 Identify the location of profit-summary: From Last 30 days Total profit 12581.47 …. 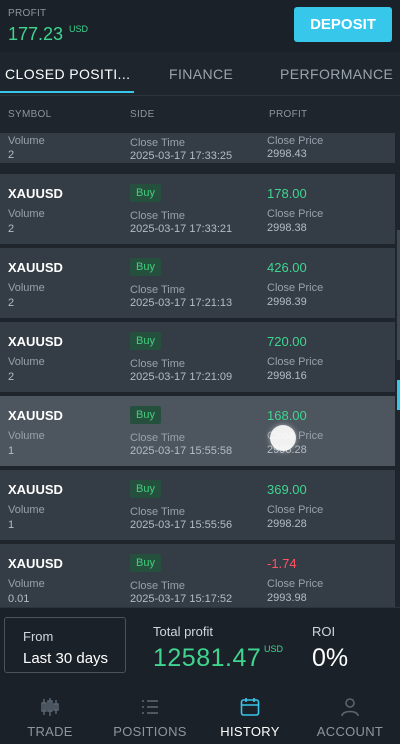
(200, 645).